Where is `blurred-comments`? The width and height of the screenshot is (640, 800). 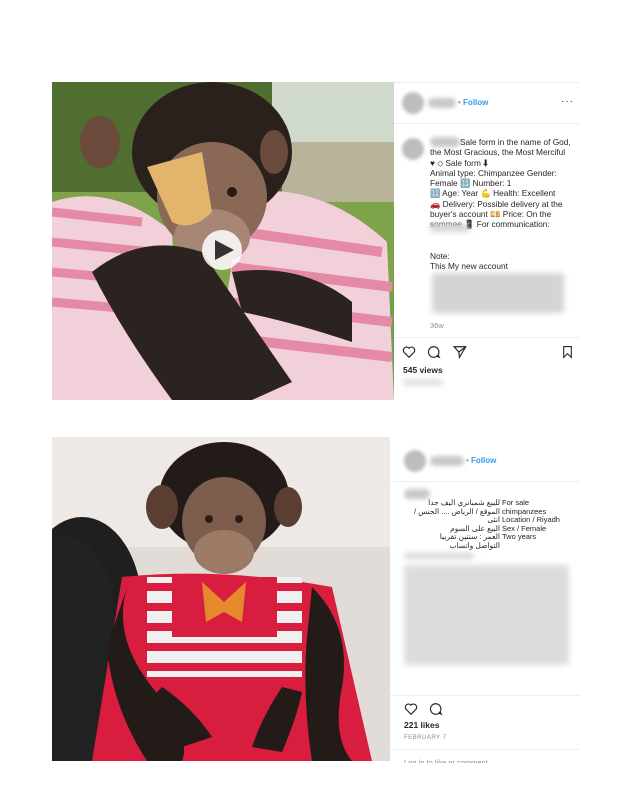
blurred-comments is located at coordinates (486, 615).